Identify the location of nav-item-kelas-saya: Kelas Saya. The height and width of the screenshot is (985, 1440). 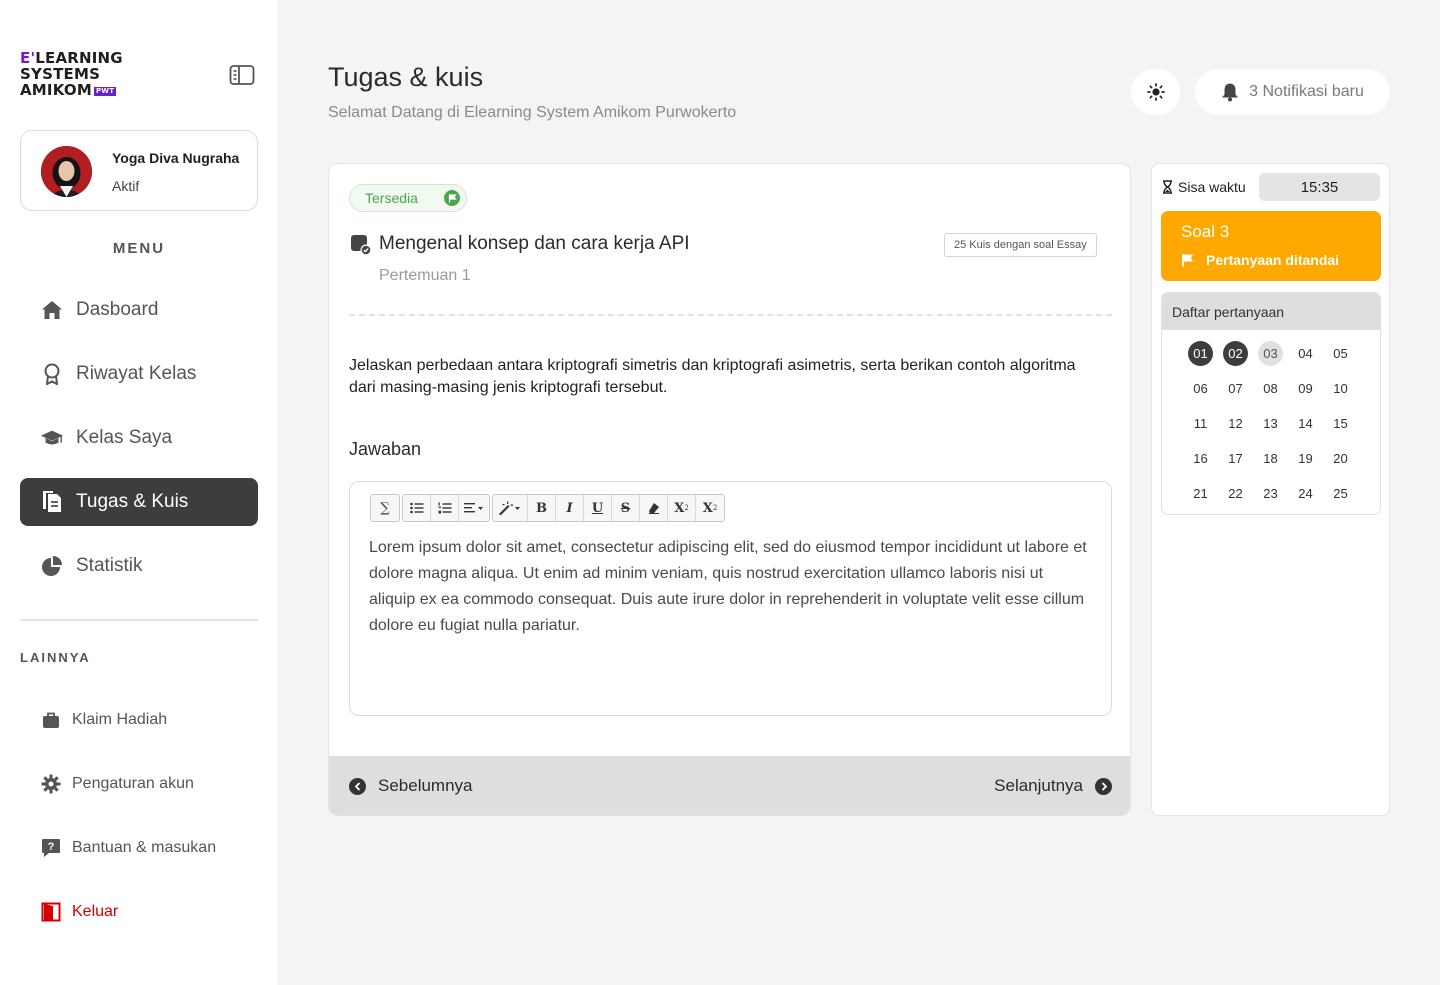
(139, 438).